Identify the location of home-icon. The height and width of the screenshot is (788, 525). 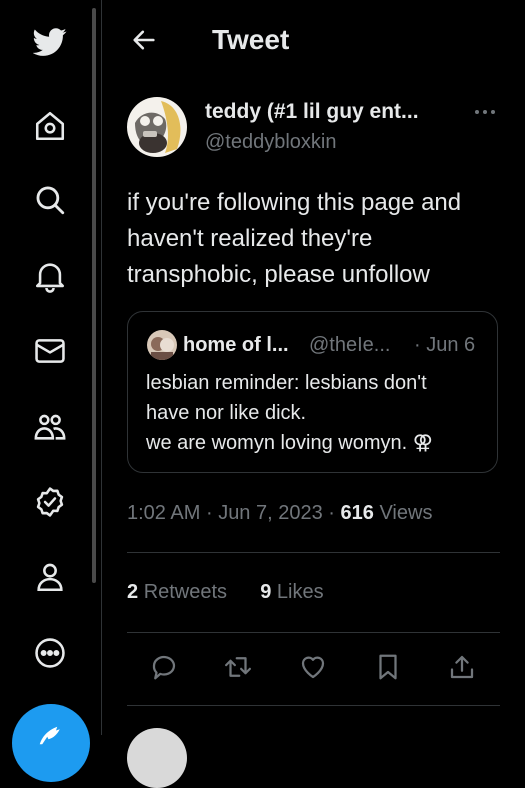
(50, 126).